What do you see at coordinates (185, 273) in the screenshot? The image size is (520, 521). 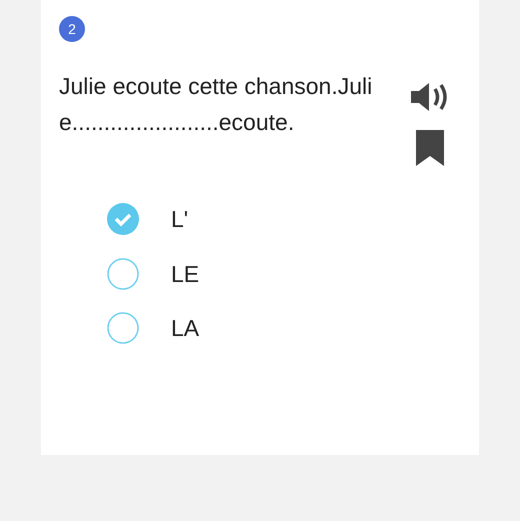 I see `option-label: LE` at bounding box center [185, 273].